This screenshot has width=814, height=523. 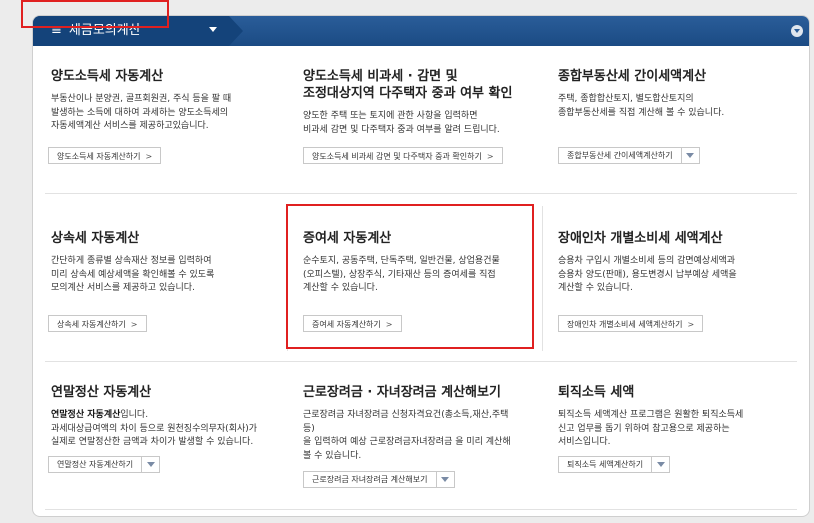 I want to click on card-title: 근로장려금 · 자녀장려금 계산해보기, so click(x=402, y=392).